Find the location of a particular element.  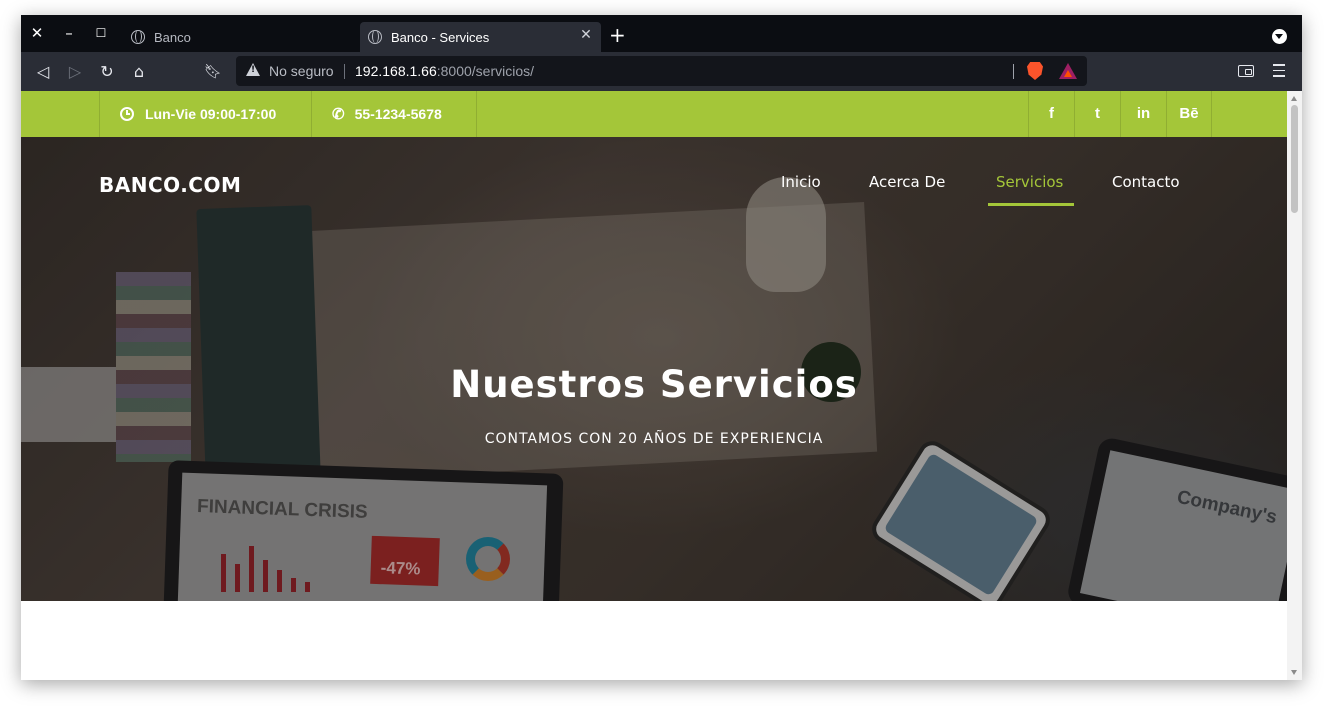

wallet-icon is located at coordinates (1246, 71).